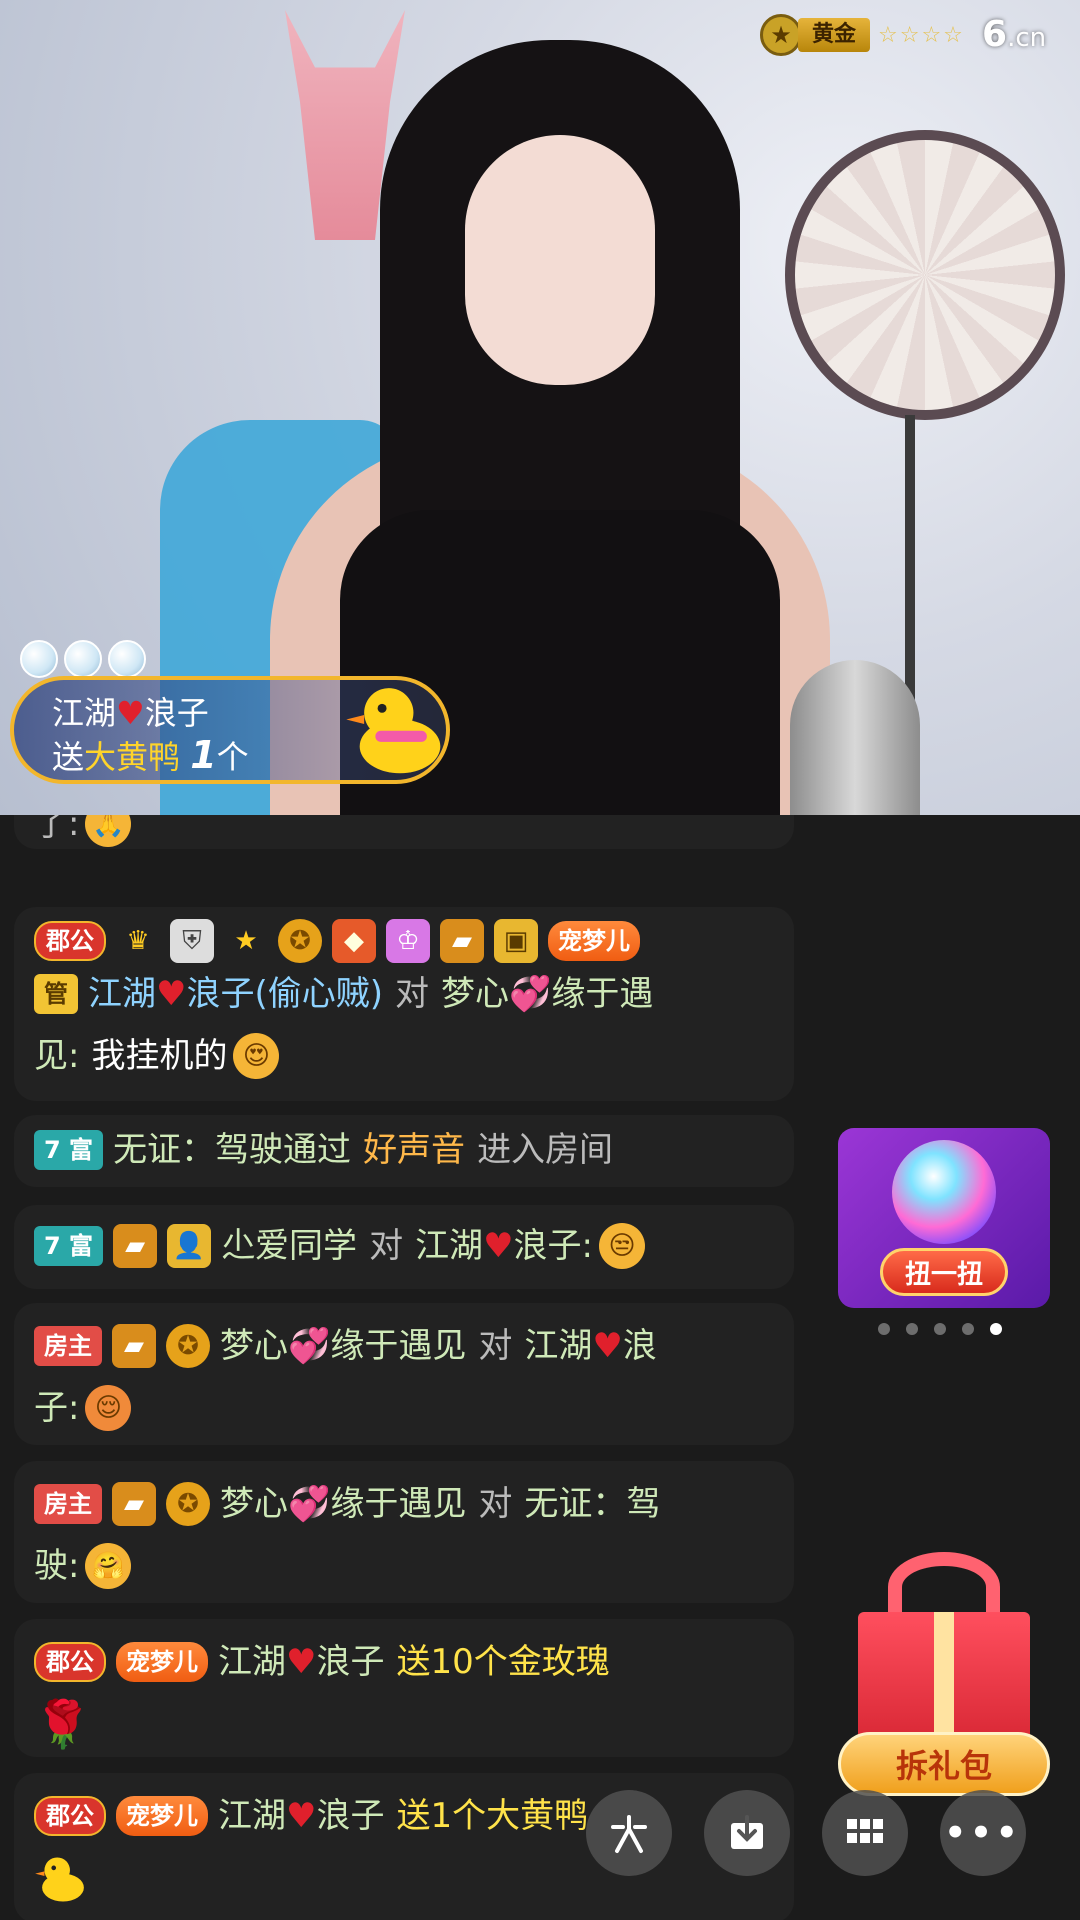  I want to click on gift-text: 送1个大黄鸭, so click(492, 1816).